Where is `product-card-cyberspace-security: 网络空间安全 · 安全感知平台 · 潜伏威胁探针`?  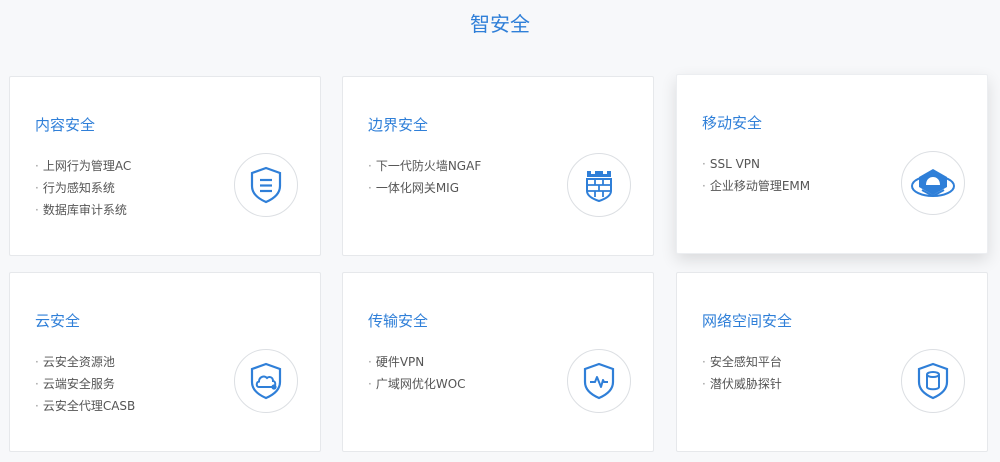
product-card-cyberspace-security: 网络空间安全 · 安全感知平台 · 潜伏威胁探针 is located at coordinates (832, 362).